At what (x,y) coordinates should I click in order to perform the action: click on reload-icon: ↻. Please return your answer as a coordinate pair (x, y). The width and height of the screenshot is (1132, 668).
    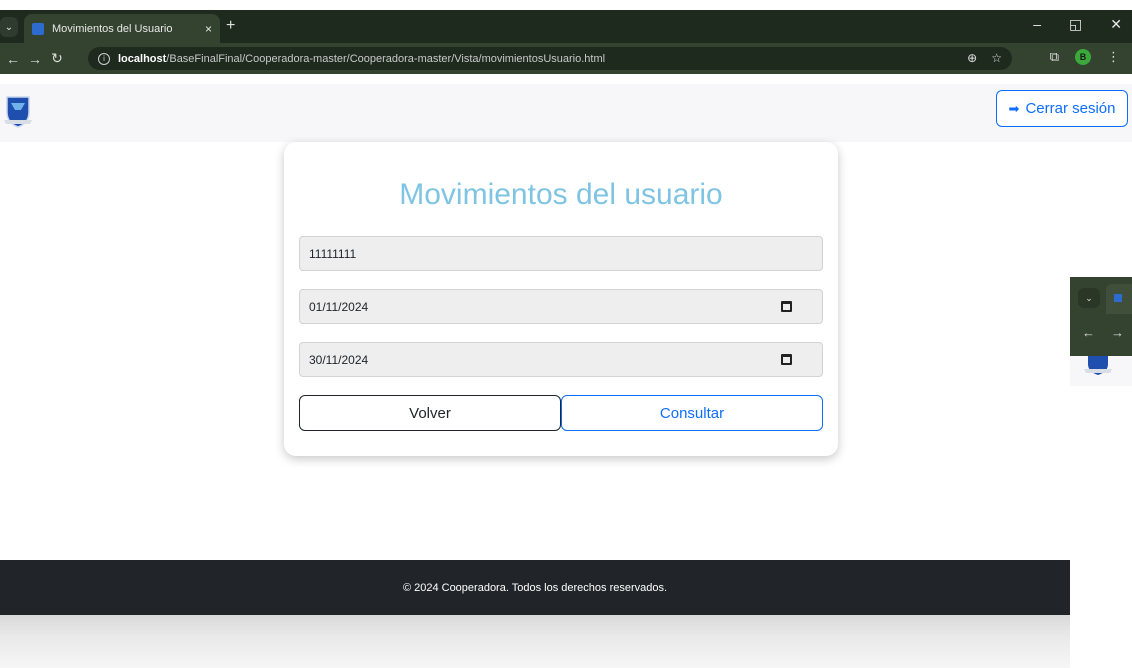
    Looking at the image, I should click on (57, 58).